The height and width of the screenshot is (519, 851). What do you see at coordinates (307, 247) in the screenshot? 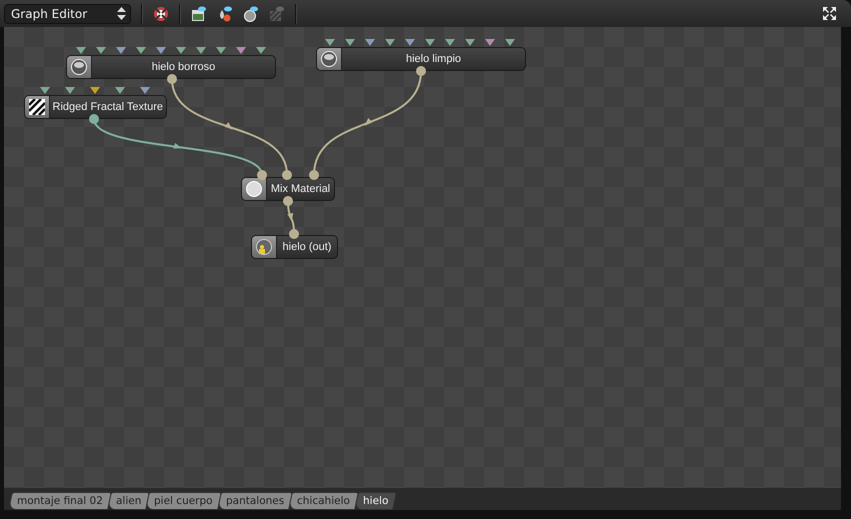
I see `node-title: hielo (out)` at bounding box center [307, 247].